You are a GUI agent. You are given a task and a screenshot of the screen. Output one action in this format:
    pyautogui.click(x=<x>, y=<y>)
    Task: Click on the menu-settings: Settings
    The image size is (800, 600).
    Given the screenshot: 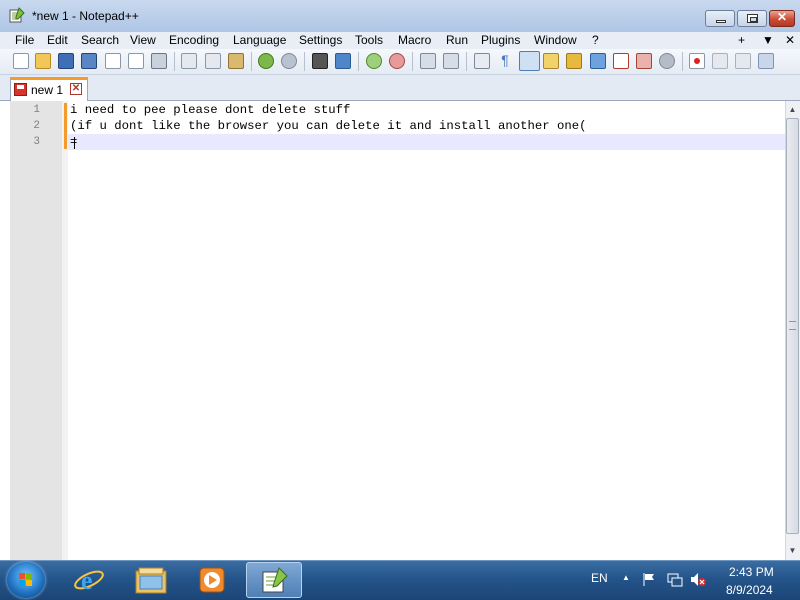 What is the action you would take?
    pyautogui.click(x=320, y=40)
    